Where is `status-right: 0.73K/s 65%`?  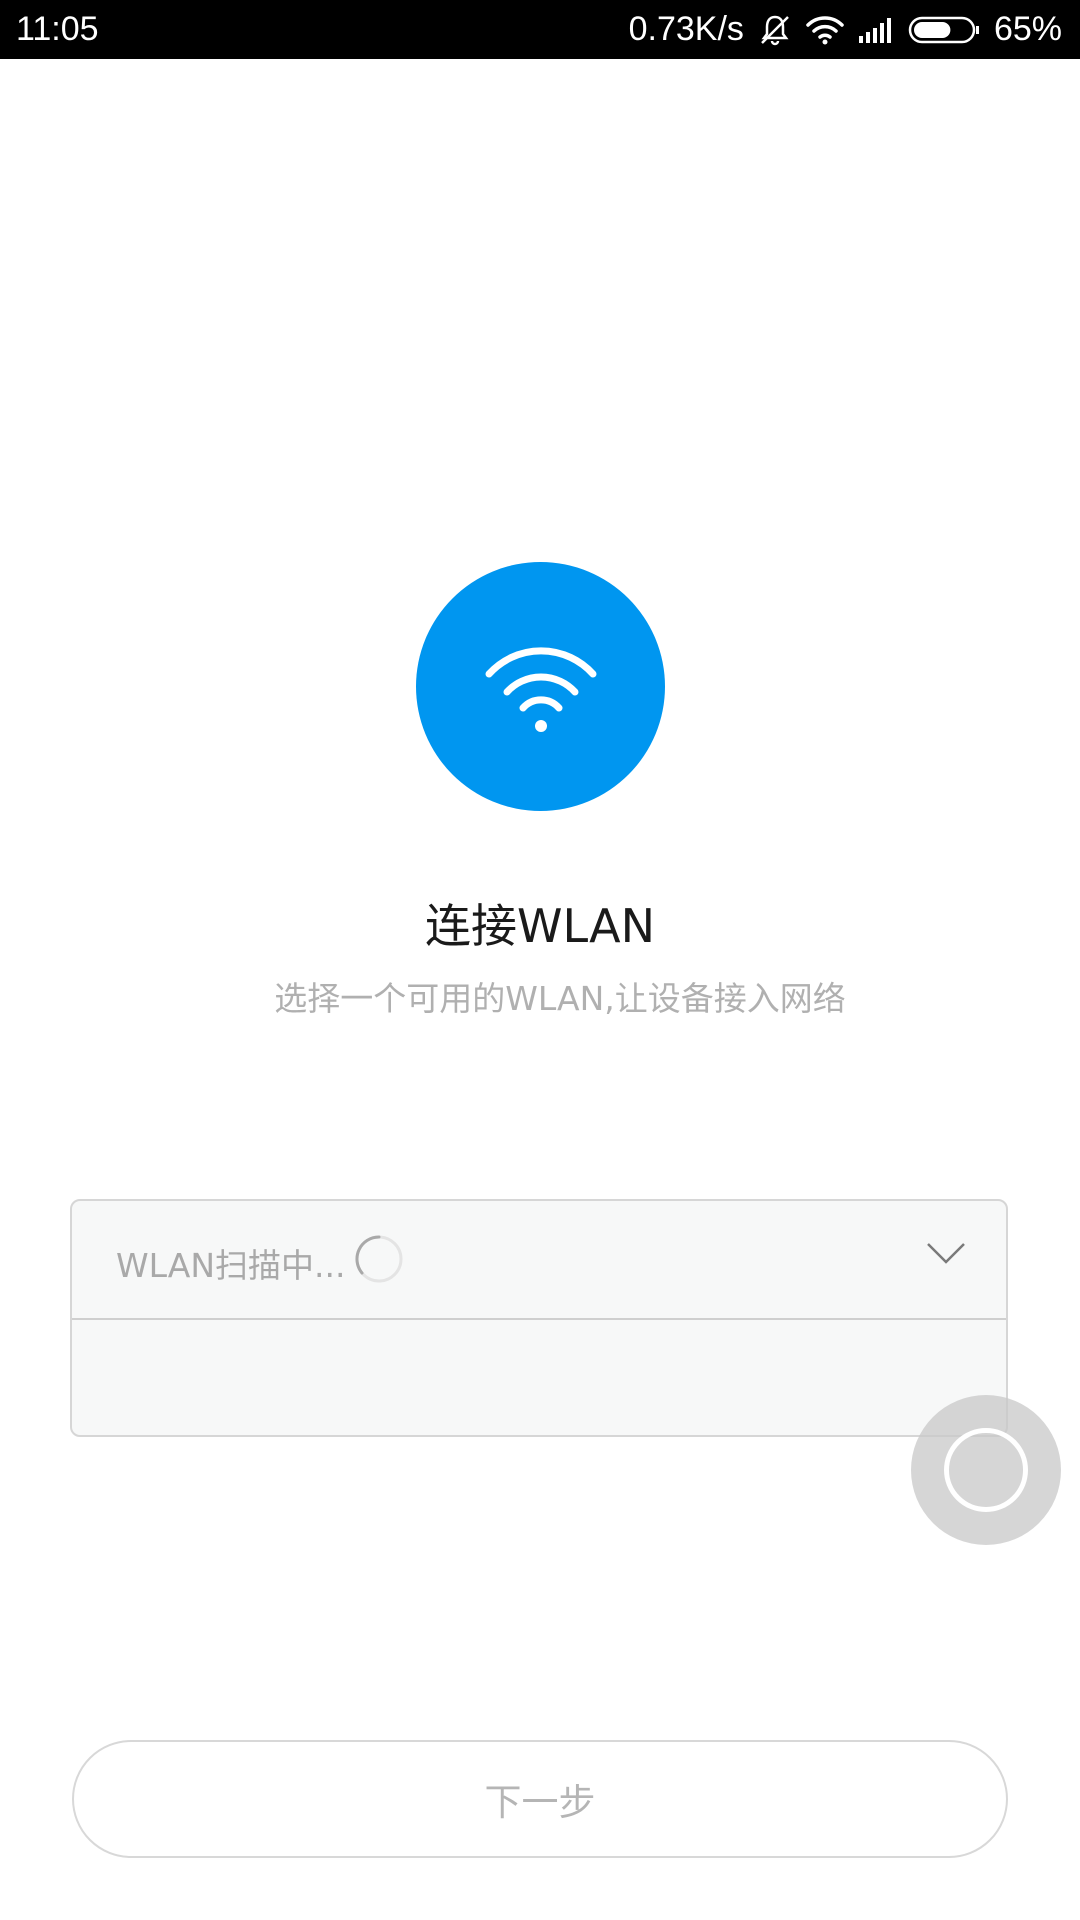 status-right: 0.73K/s 65% is located at coordinates (845, 29).